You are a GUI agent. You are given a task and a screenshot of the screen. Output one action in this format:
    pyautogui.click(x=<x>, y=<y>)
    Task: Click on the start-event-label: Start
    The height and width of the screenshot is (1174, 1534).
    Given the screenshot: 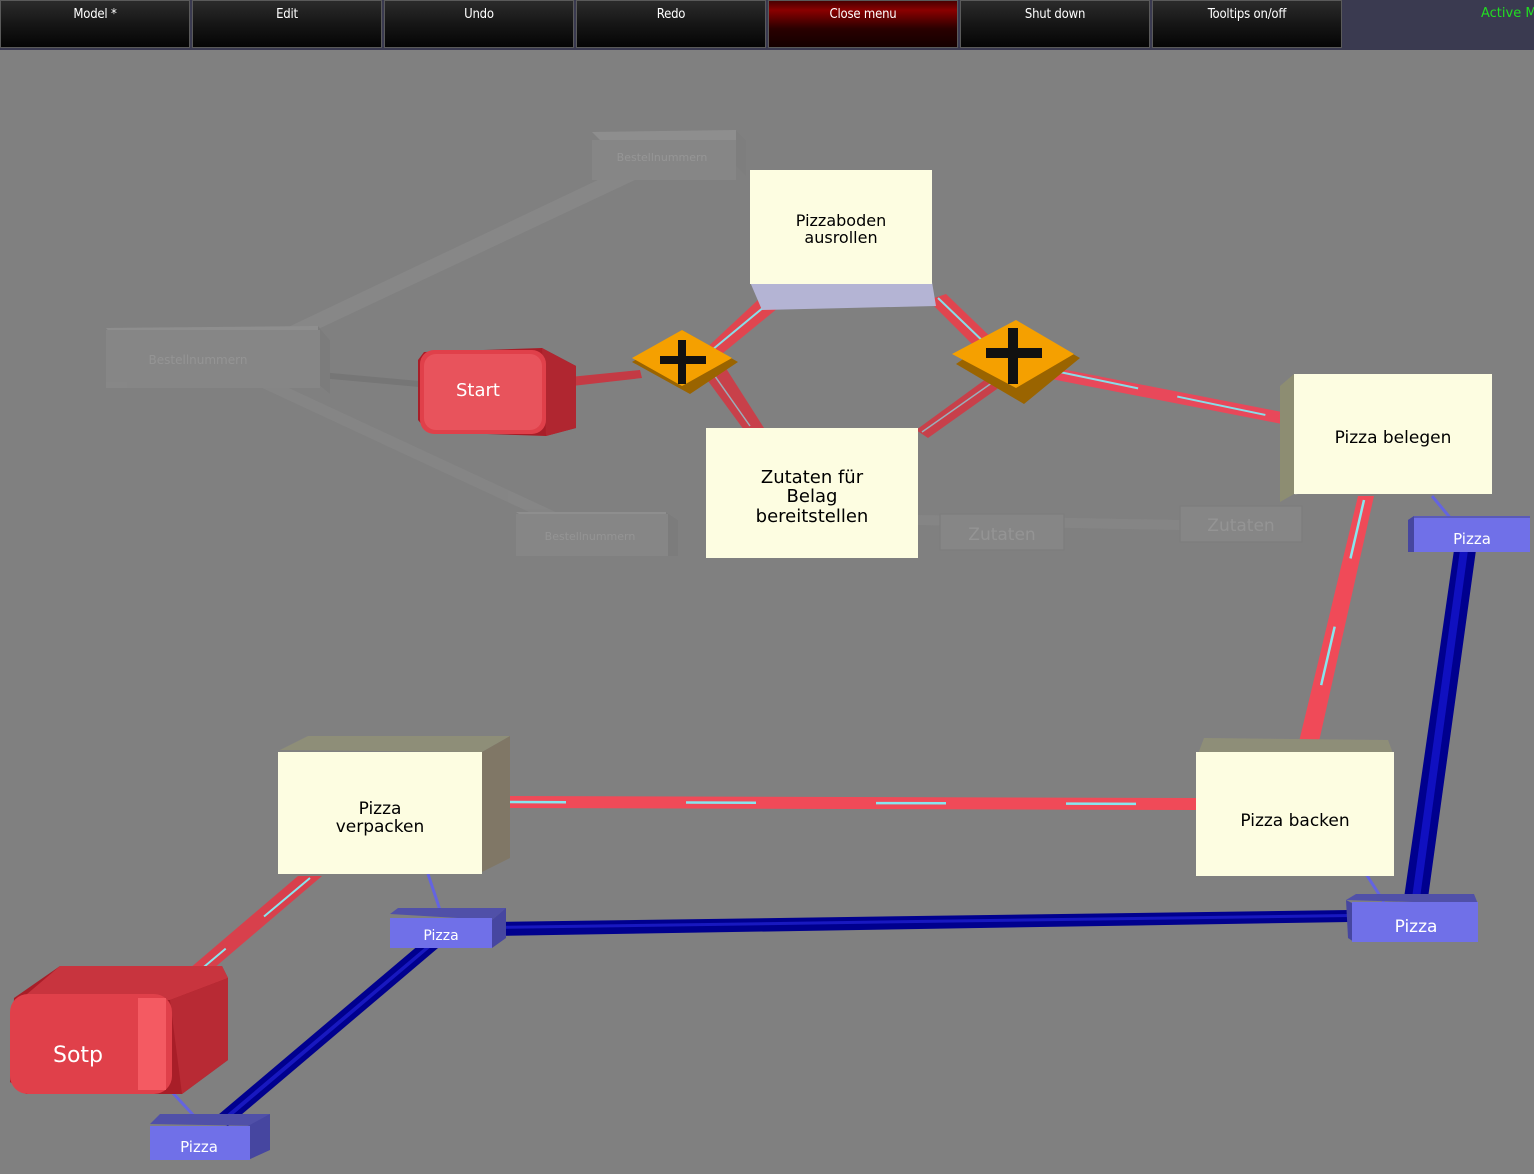 What is the action you would take?
    pyautogui.click(x=478, y=390)
    